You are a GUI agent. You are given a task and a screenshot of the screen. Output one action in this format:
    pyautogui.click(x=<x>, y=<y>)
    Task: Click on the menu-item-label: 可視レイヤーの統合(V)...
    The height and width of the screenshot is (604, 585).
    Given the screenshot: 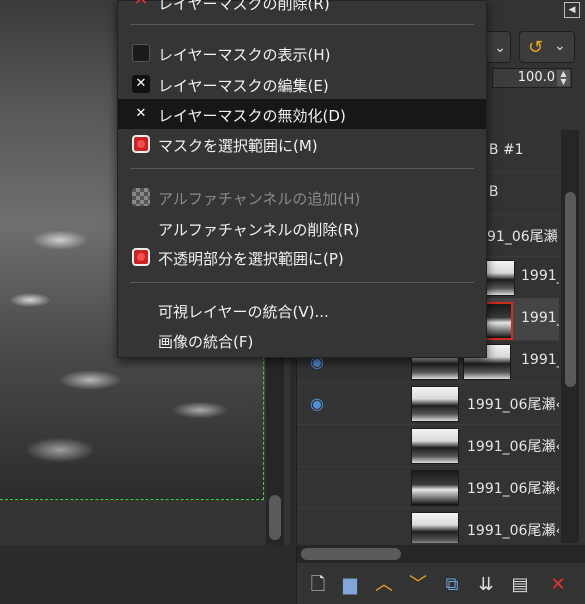 What is the action you would take?
    pyautogui.click(x=243, y=312)
    